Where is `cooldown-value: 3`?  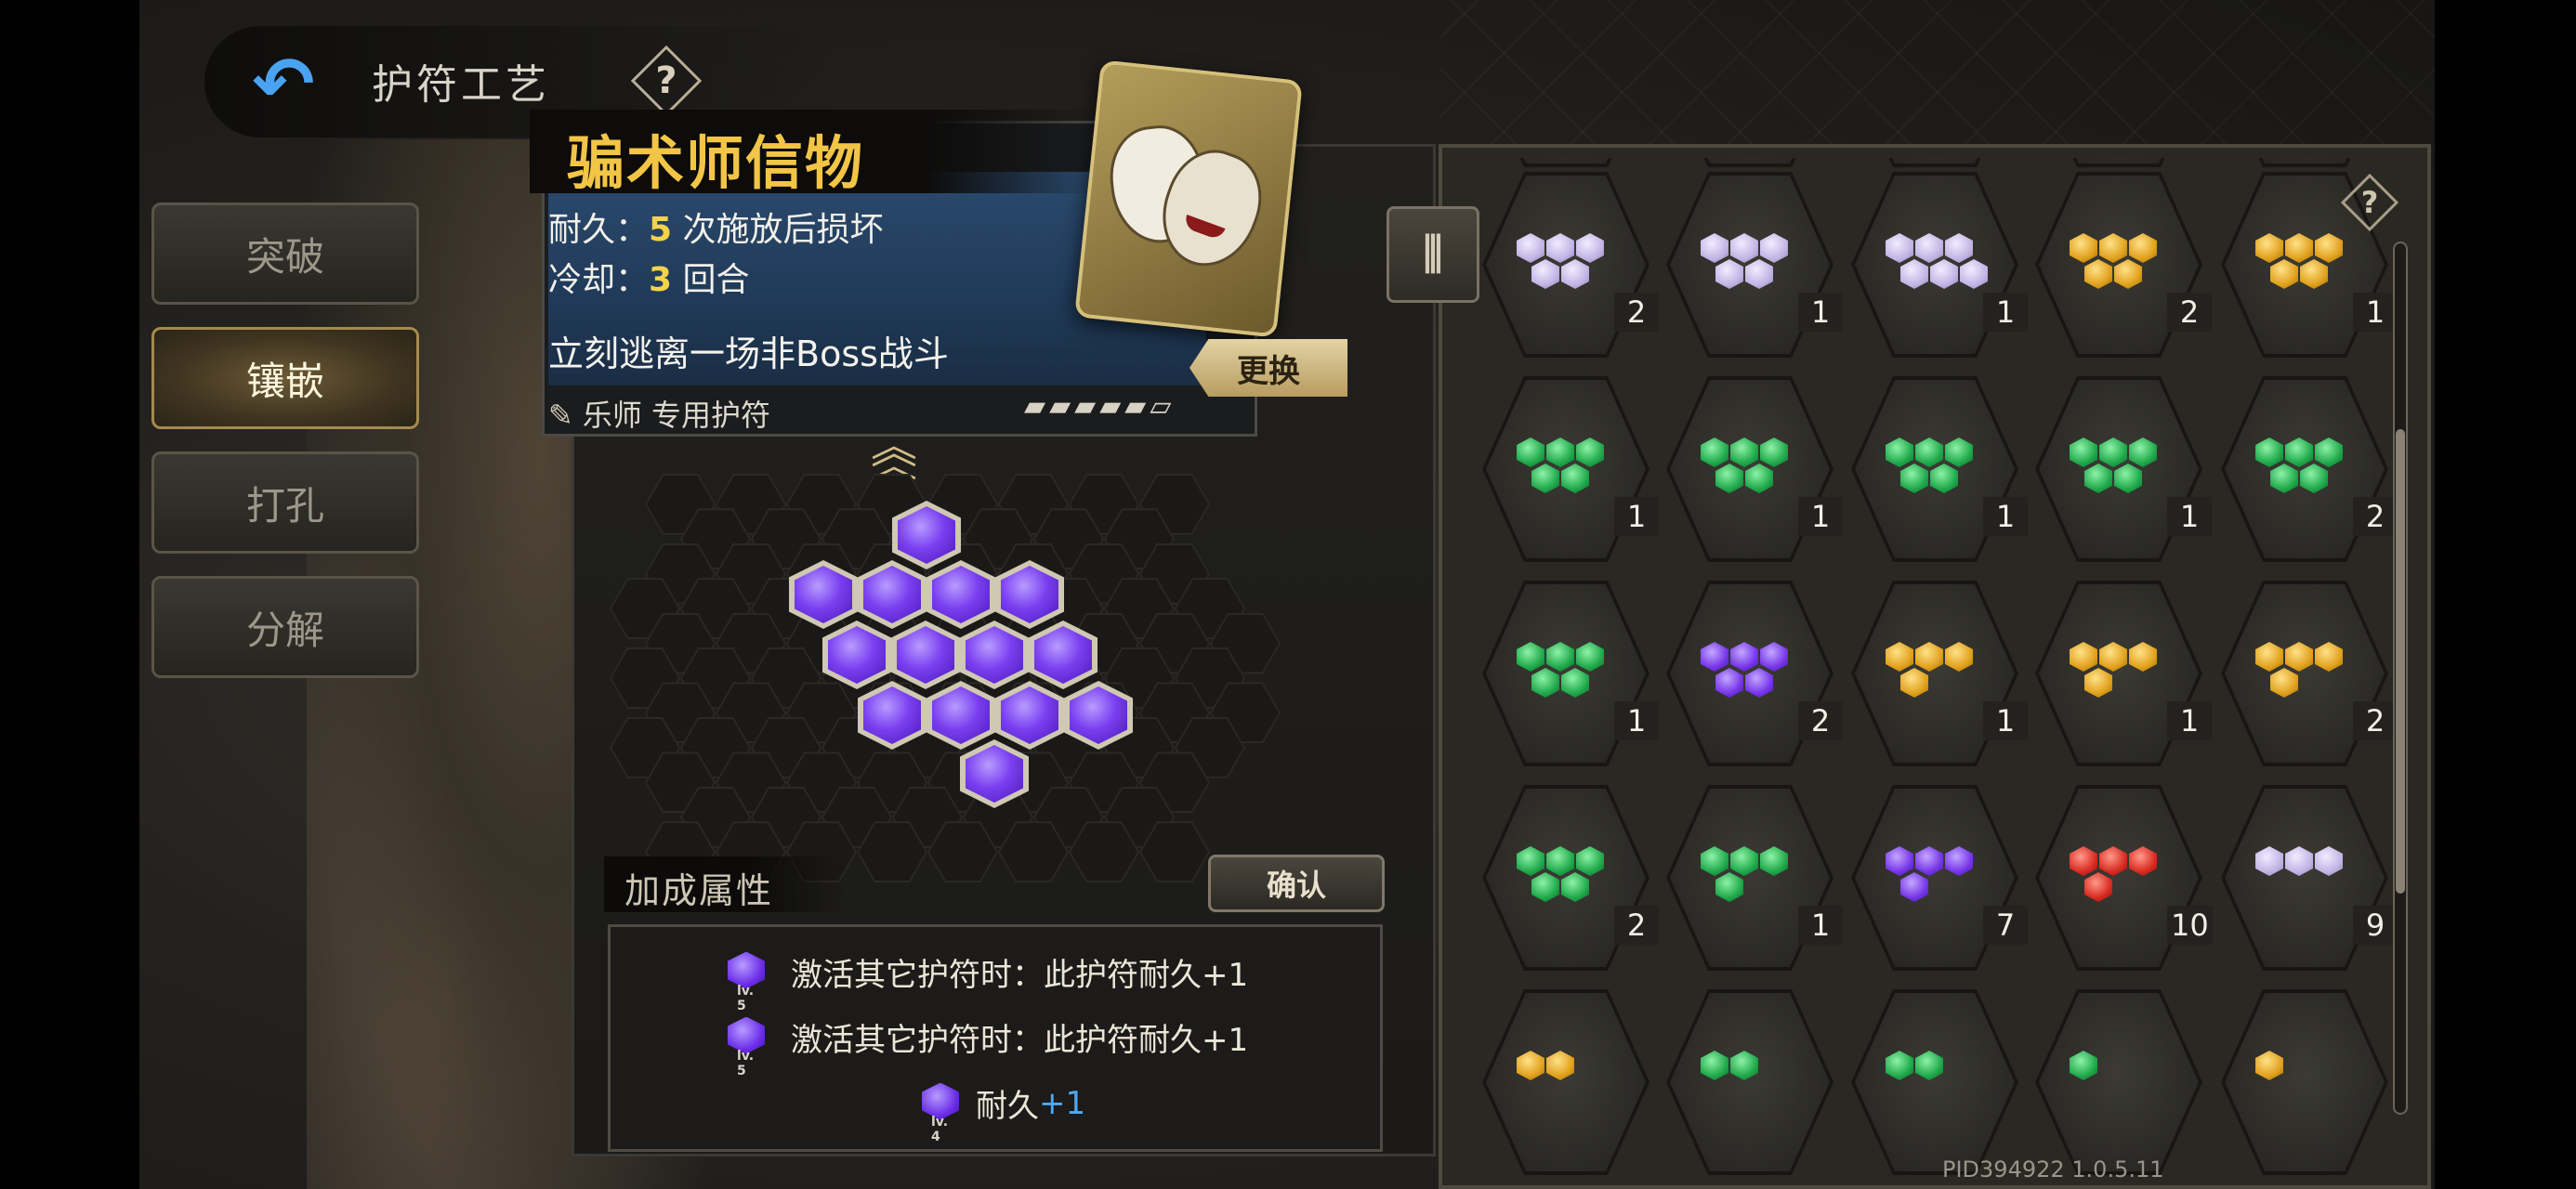 cooldown-value: 3 is located at coordinates (661, 280).